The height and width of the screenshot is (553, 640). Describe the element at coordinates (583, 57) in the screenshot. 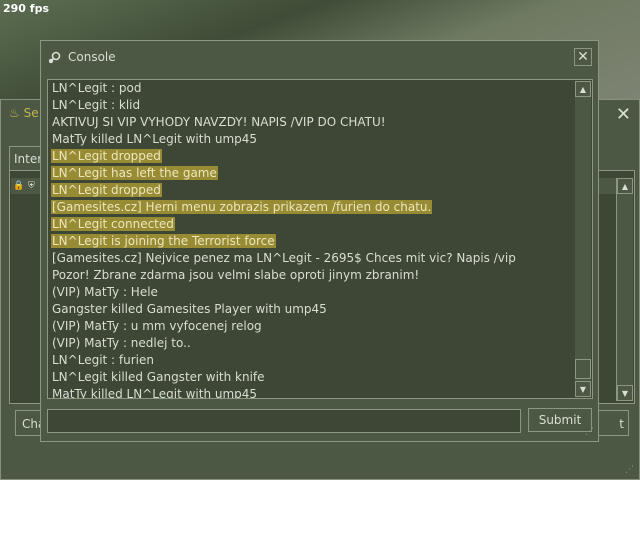

I see `close-icon: ✕` at that location.